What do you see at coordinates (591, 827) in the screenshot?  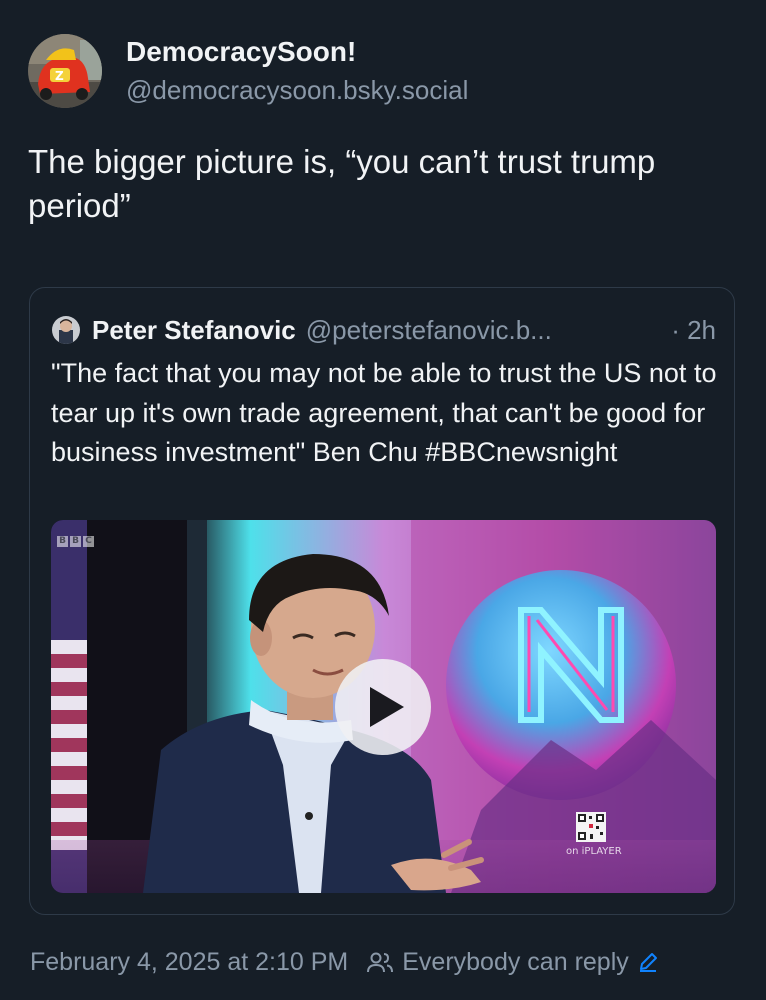 I see `qr-code-icon` at bounding box center [591, 827].